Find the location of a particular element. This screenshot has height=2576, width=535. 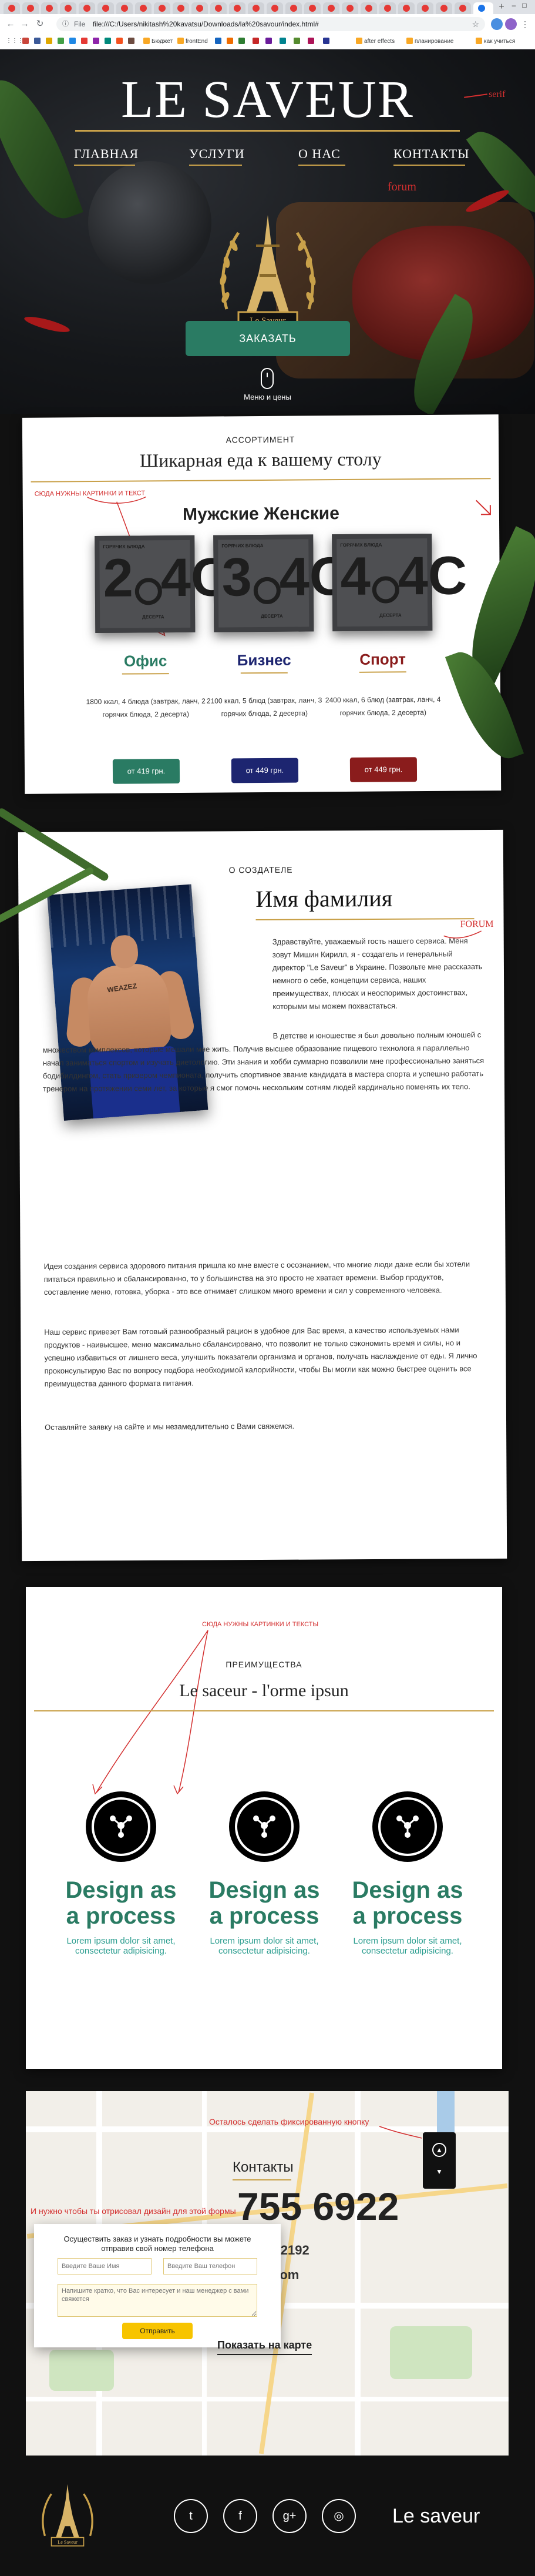

advantage-heading: Design as a process is located at coordinates (264, 1903).